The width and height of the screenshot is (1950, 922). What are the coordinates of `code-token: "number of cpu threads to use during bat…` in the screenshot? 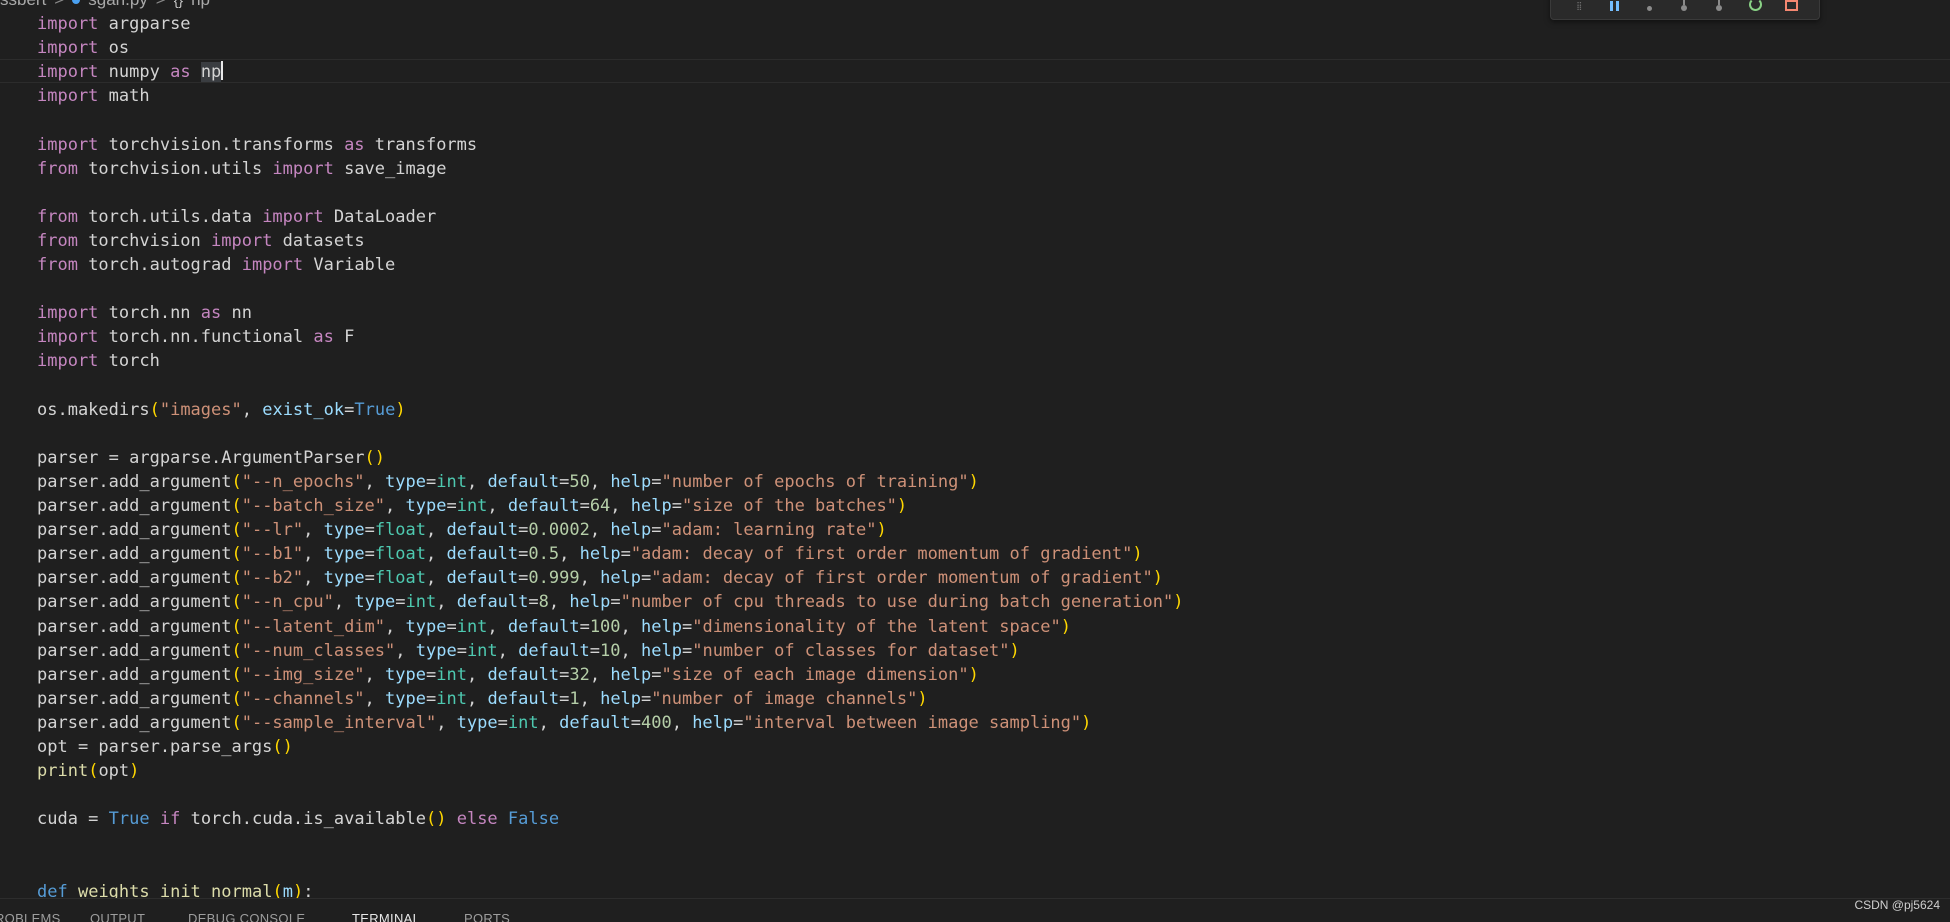 It's located at (897, 602).